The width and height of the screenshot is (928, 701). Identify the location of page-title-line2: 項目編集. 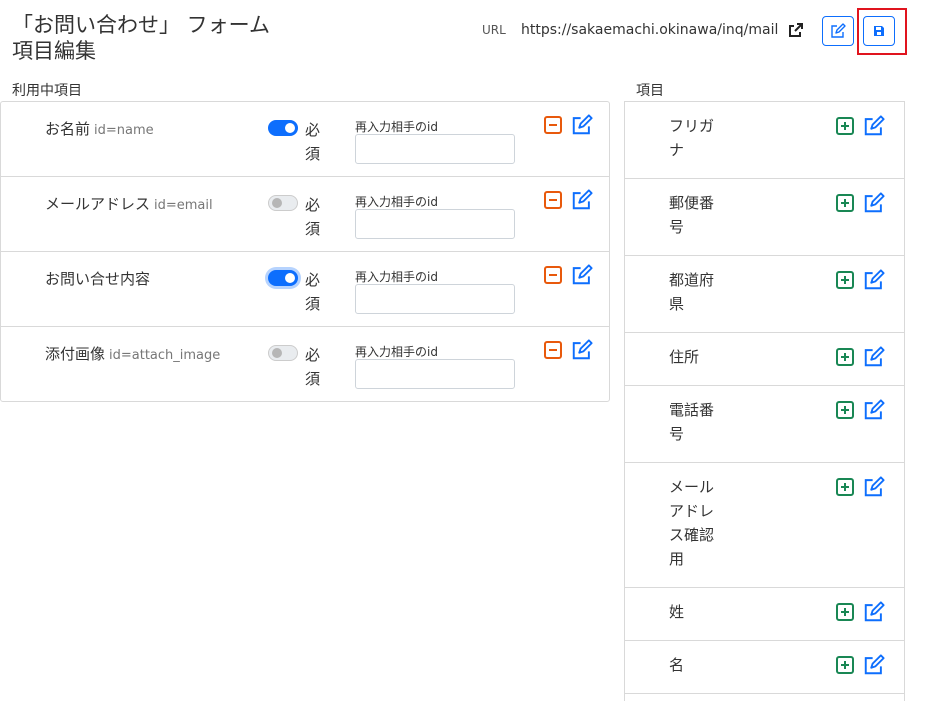
(54, 51).